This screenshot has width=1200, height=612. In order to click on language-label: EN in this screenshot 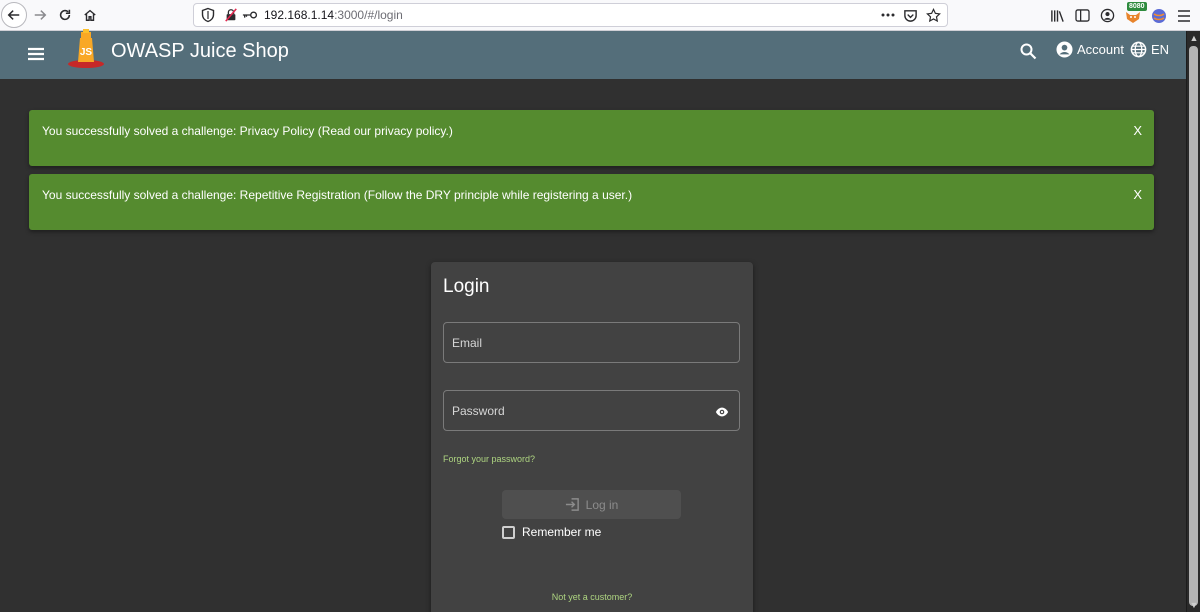, I will do `click(1160, 49)`.